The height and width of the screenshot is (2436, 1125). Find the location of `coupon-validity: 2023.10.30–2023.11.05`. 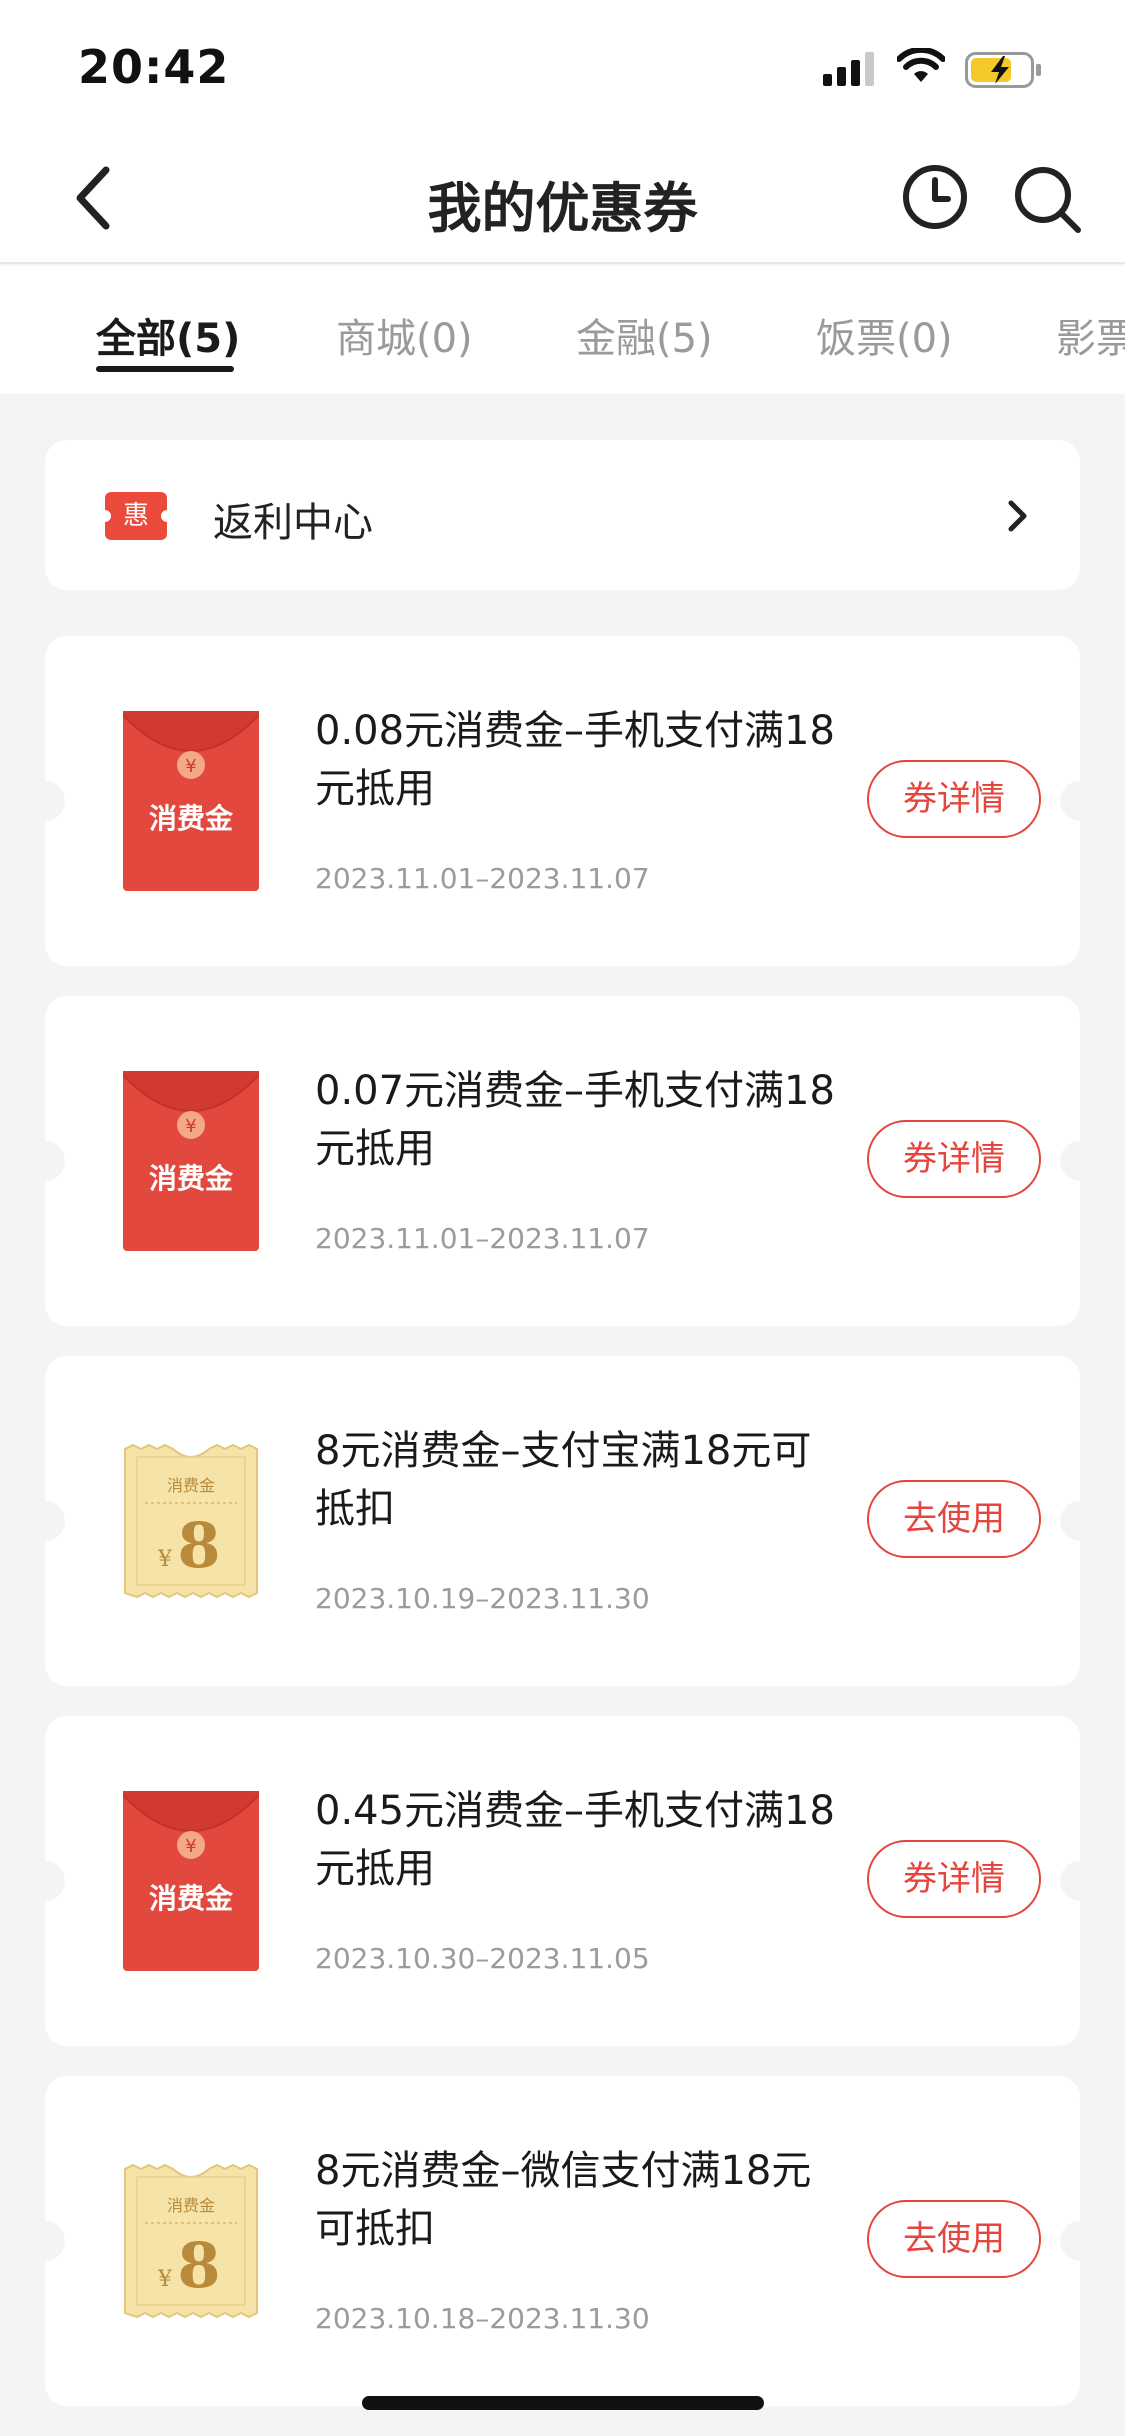

coupon-validity: 2023.10.30–2023.11.05 is located at coordinates (482, 1958).